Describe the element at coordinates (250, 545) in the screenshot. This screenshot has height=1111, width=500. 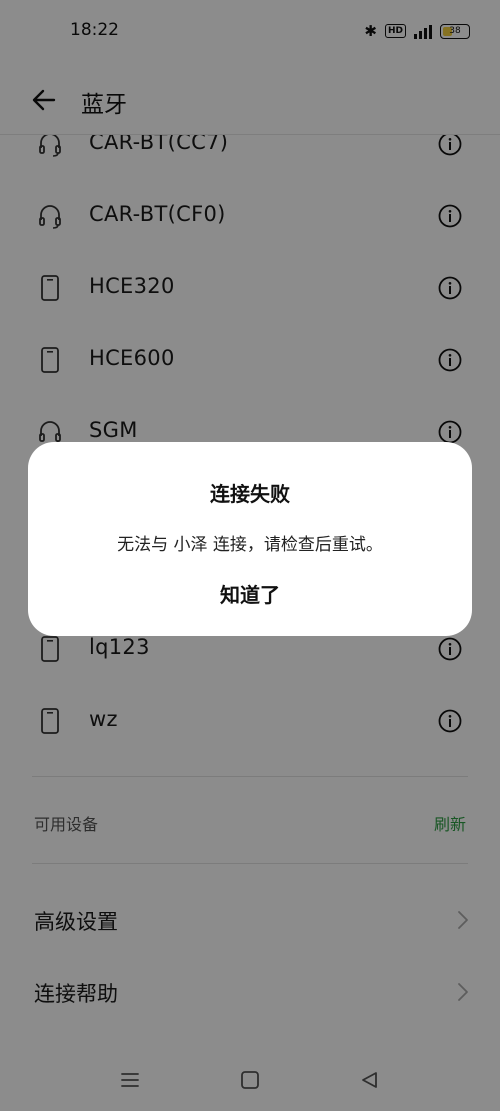
I see `dialog-message: 无法与 小泽 连接，请检查后重试。` at that location.